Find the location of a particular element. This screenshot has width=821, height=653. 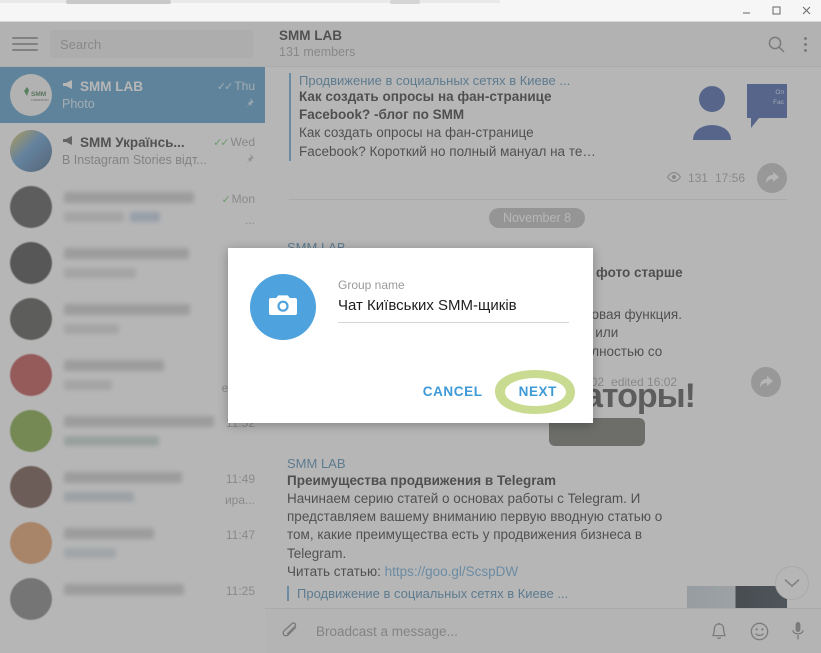

group-photo-upload-button is located at coordinates (283, 307).